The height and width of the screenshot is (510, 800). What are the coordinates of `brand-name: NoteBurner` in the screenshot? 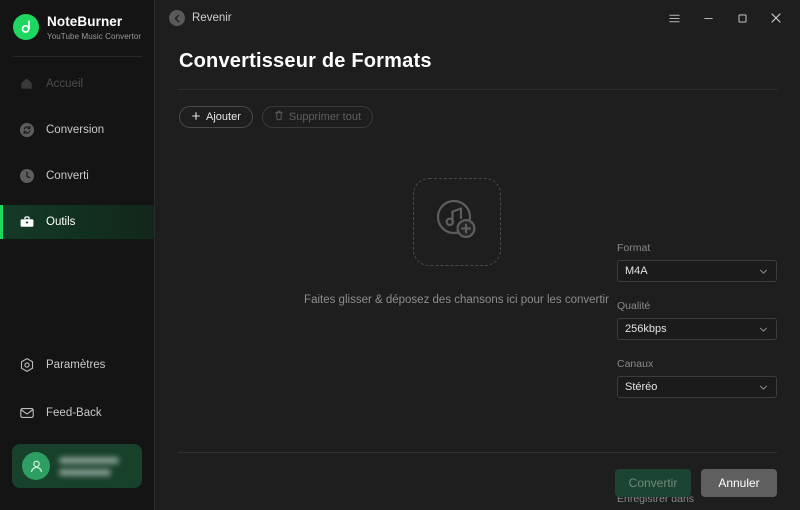 It's located at (85, 21).